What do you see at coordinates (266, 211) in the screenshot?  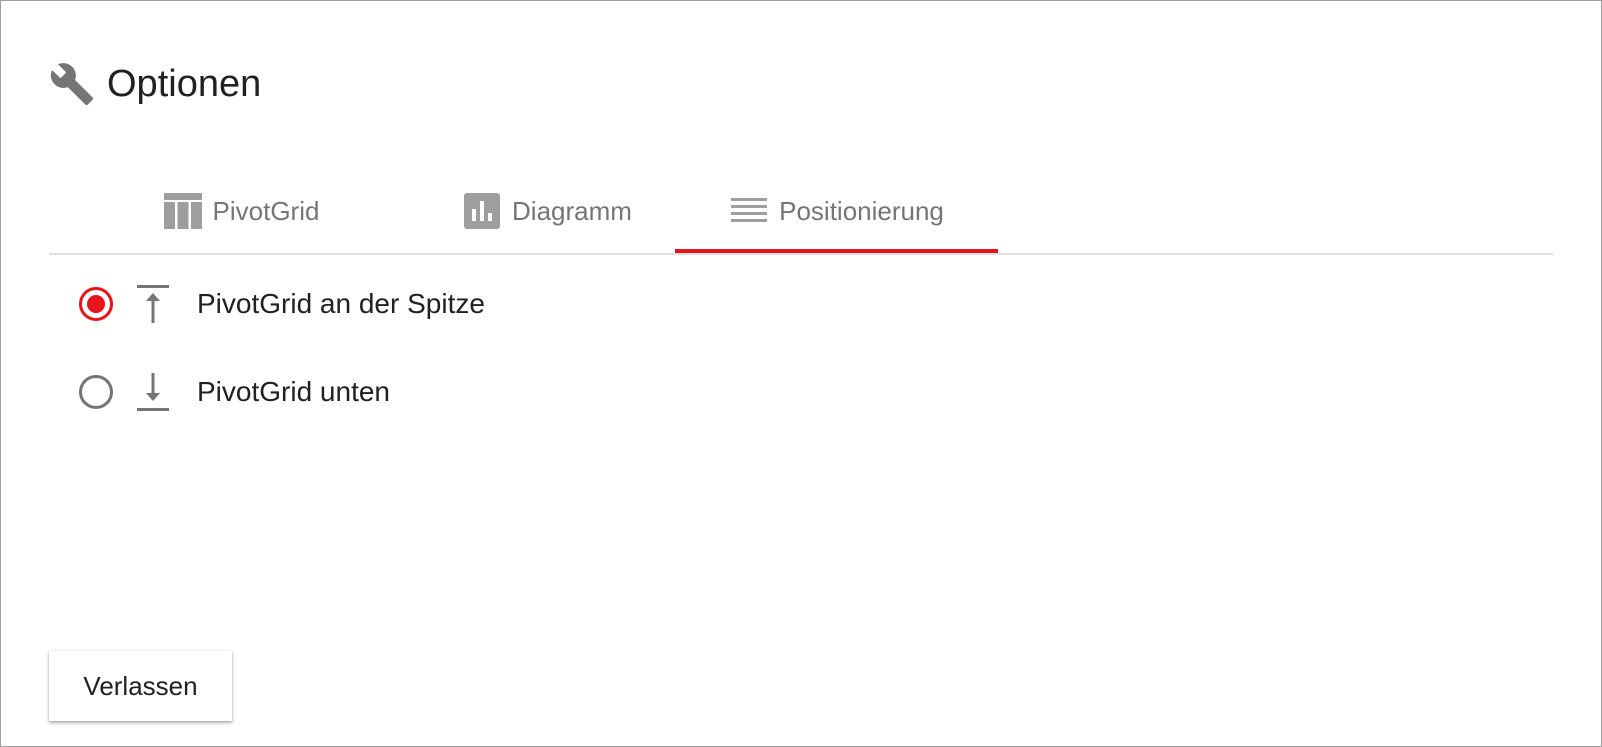 I see `tab-label: PivotGrid` at bounding box center [266, 211].